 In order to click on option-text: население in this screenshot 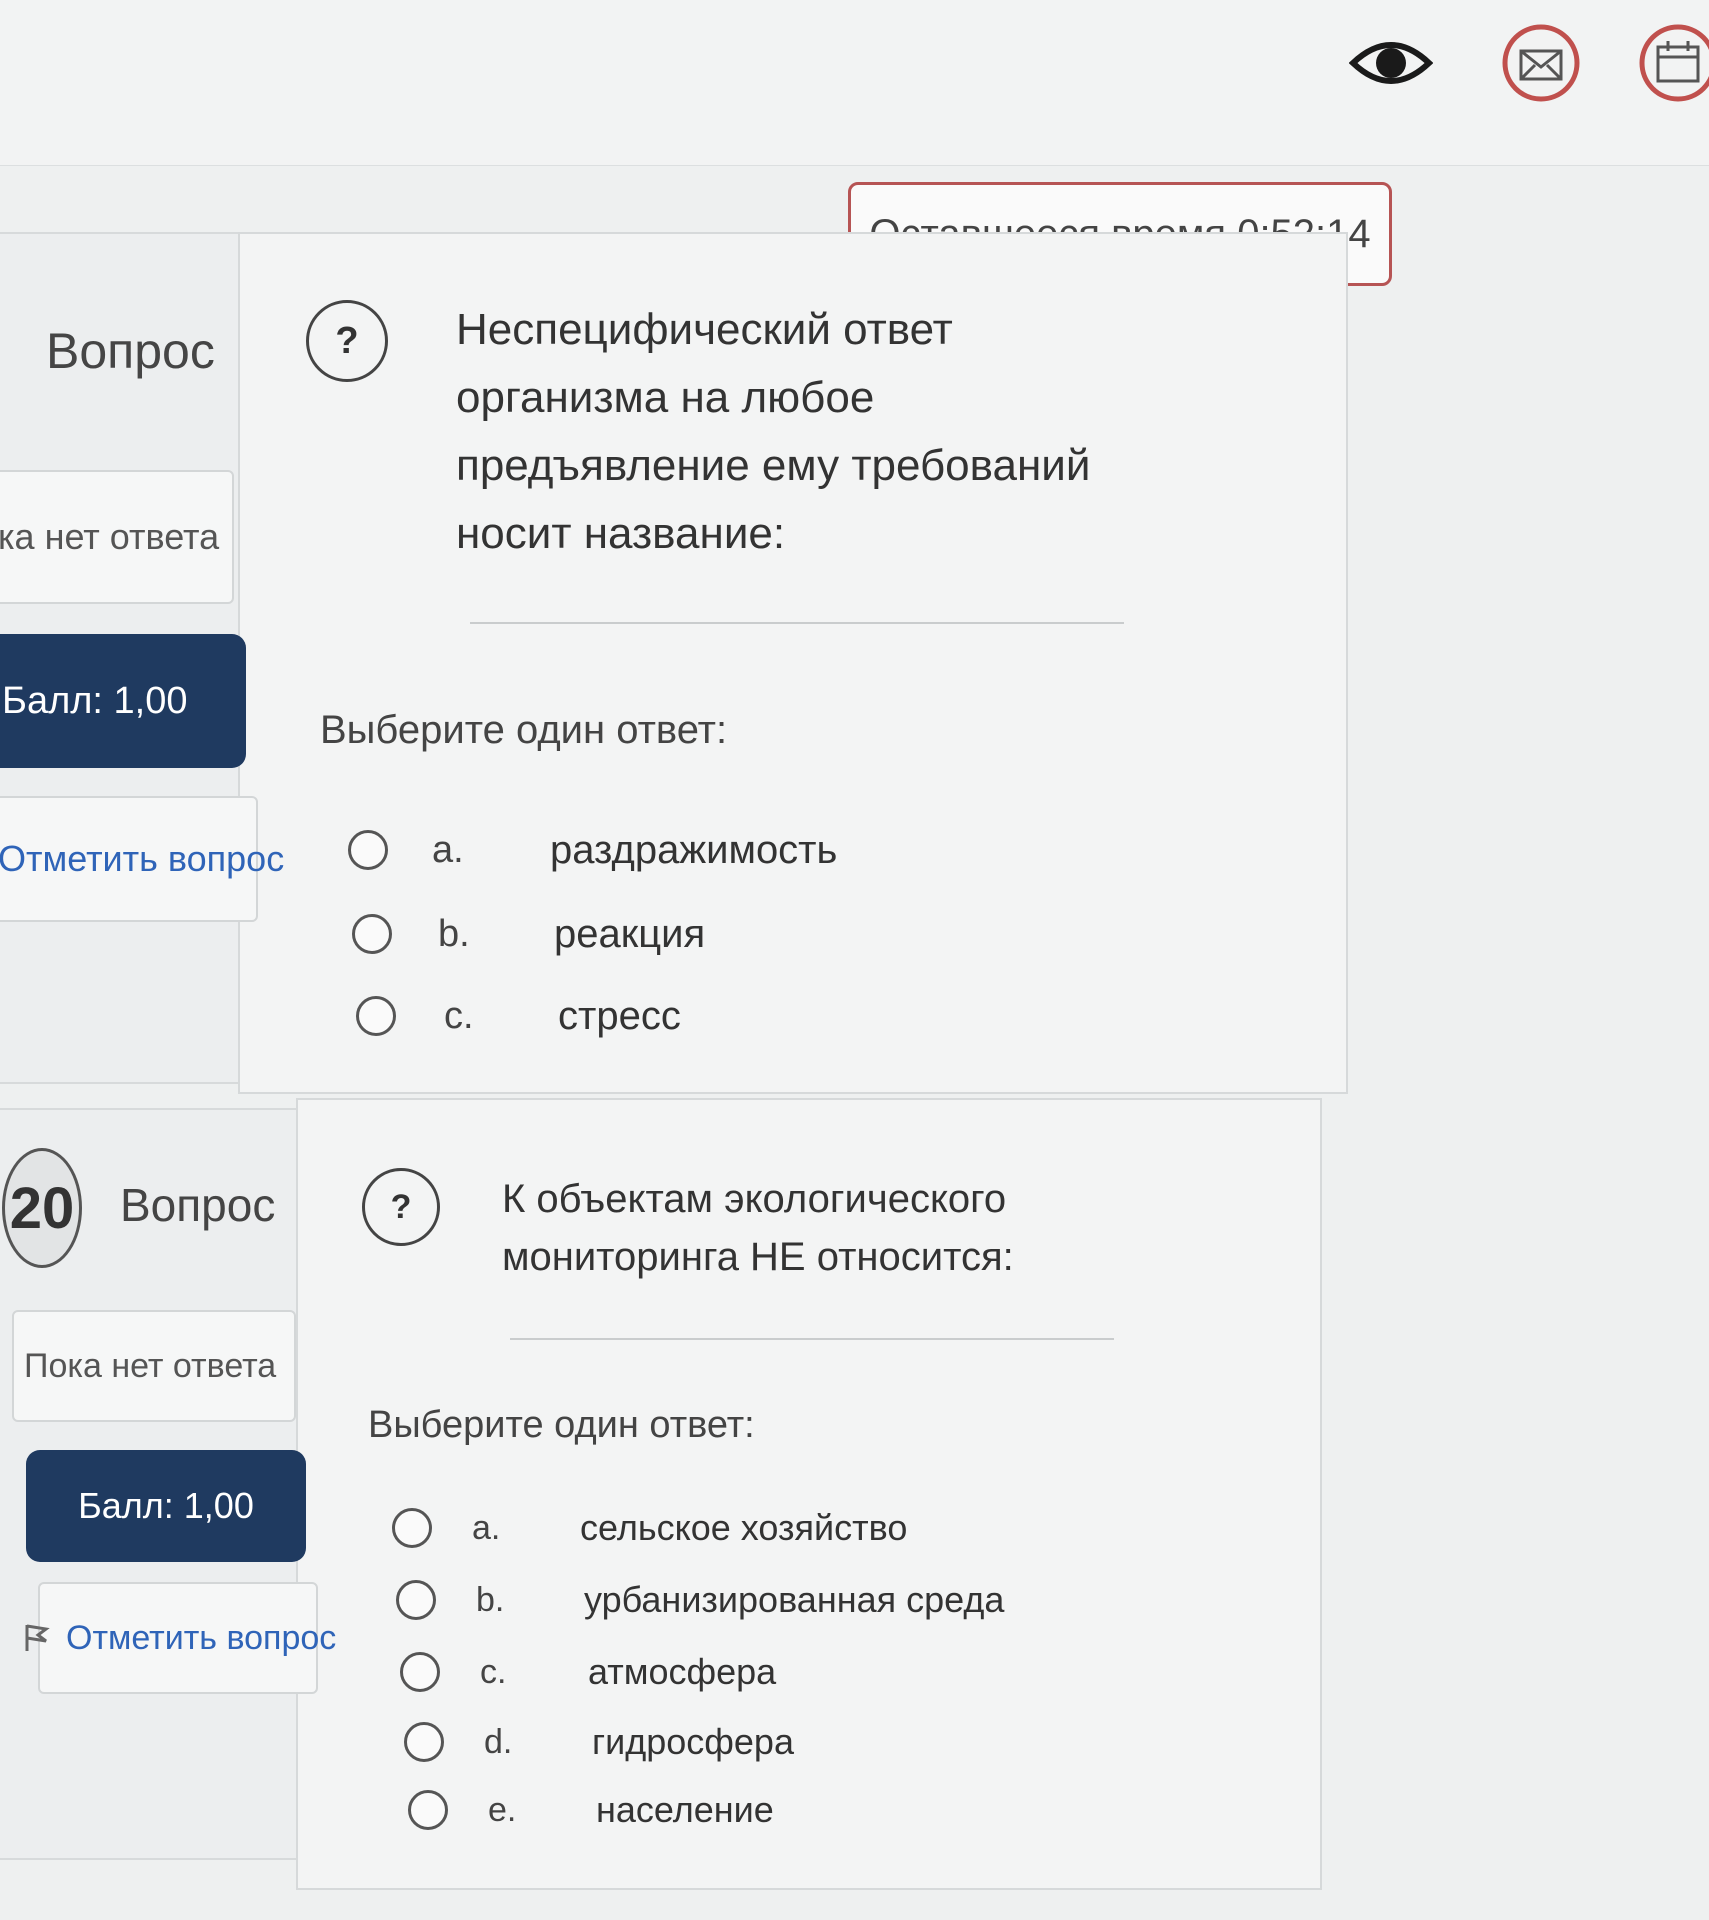, I will do `click(685, 1809)`.